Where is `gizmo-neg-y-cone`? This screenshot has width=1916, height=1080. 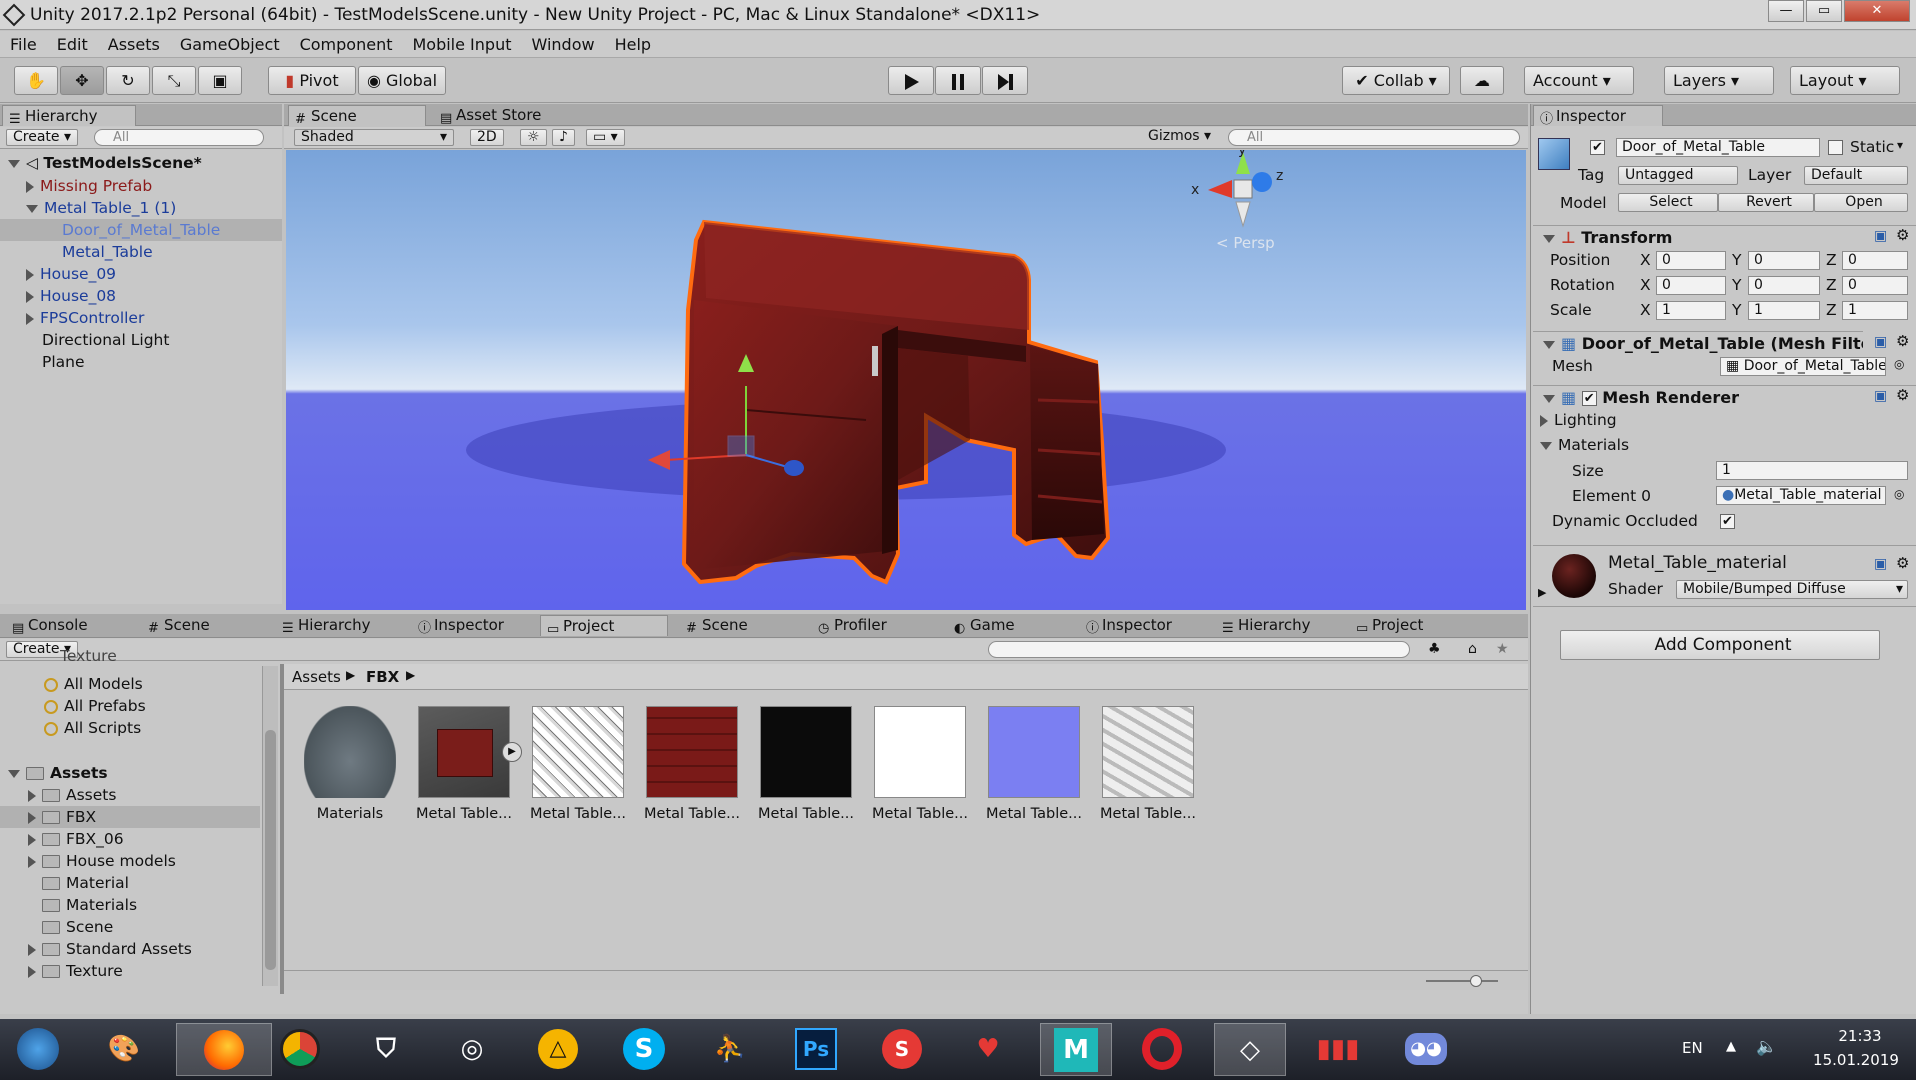 gizmo-neg-y-cone is located at coordinates (1243, 214).